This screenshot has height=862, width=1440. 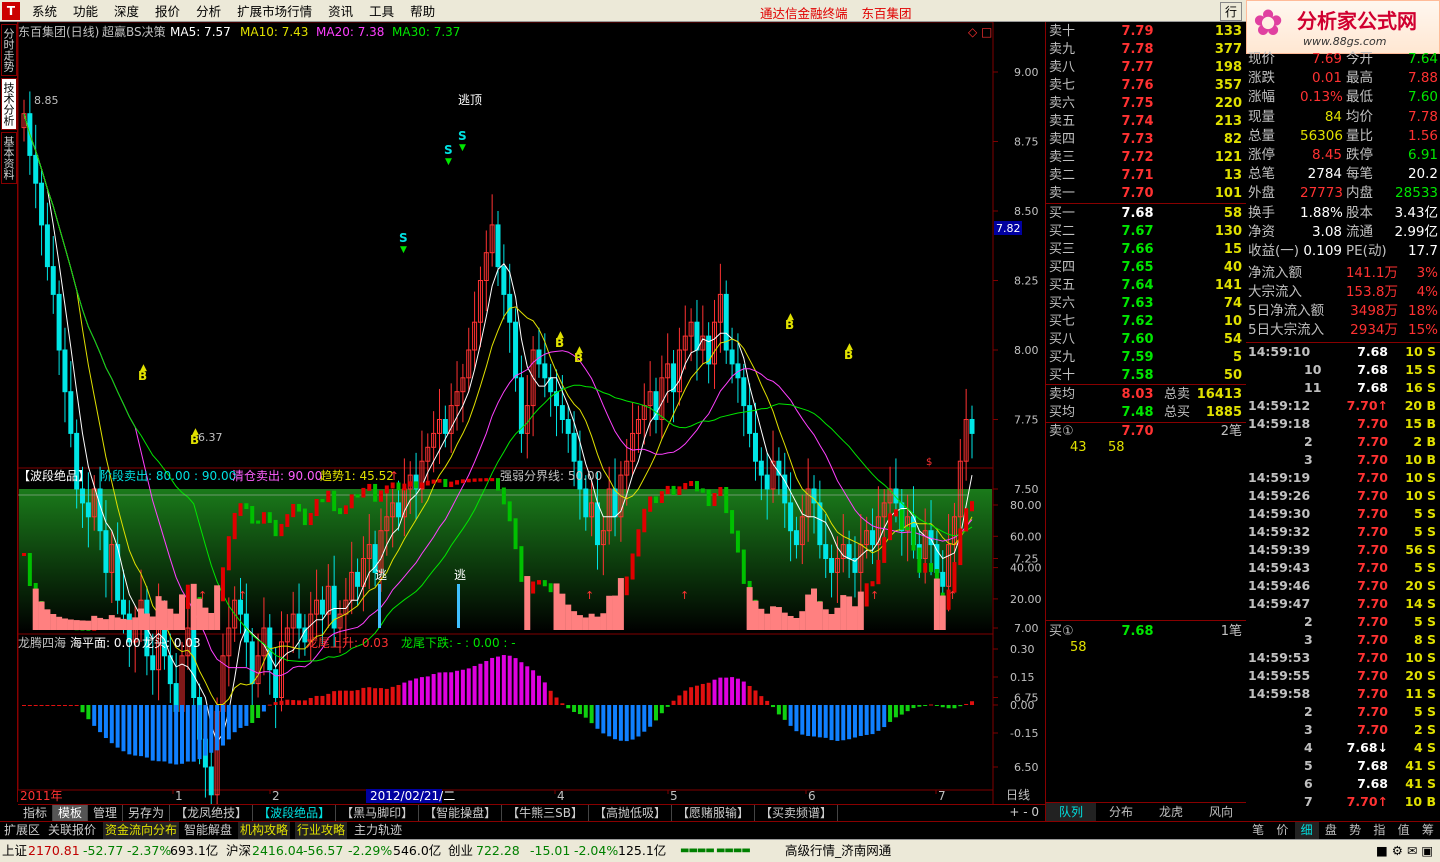 I want to click on buy-order-row: 买五 7.64 141, so click(x=1146, y=286).